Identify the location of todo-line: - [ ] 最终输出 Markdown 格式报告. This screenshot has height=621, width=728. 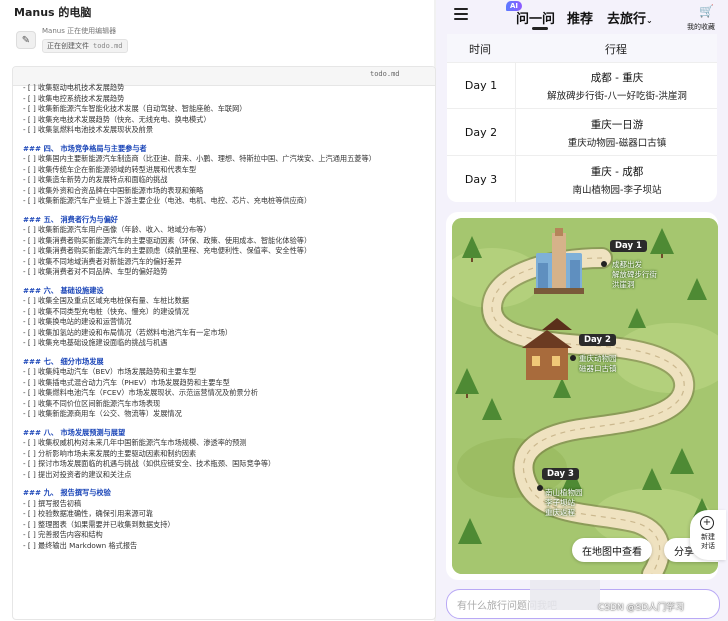
(80, 545).